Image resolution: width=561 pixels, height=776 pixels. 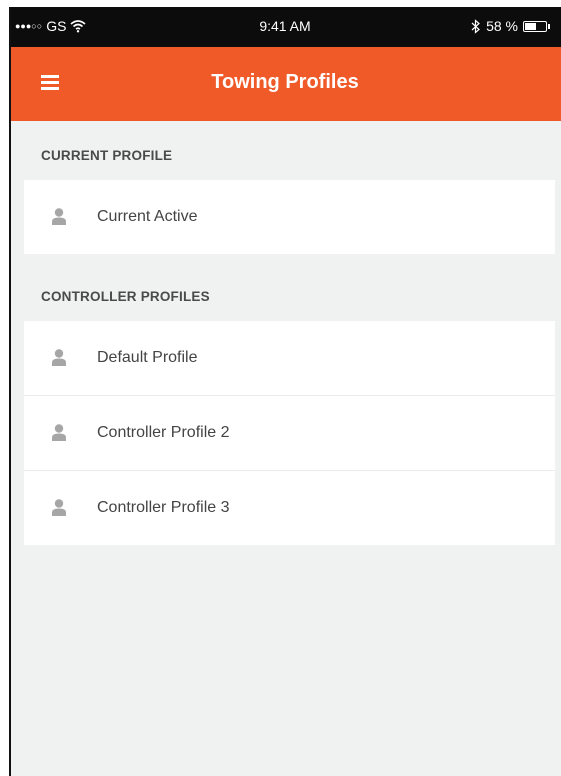 I want to click on profile-label: Controller Profile 3, so click(x=163, y=507).